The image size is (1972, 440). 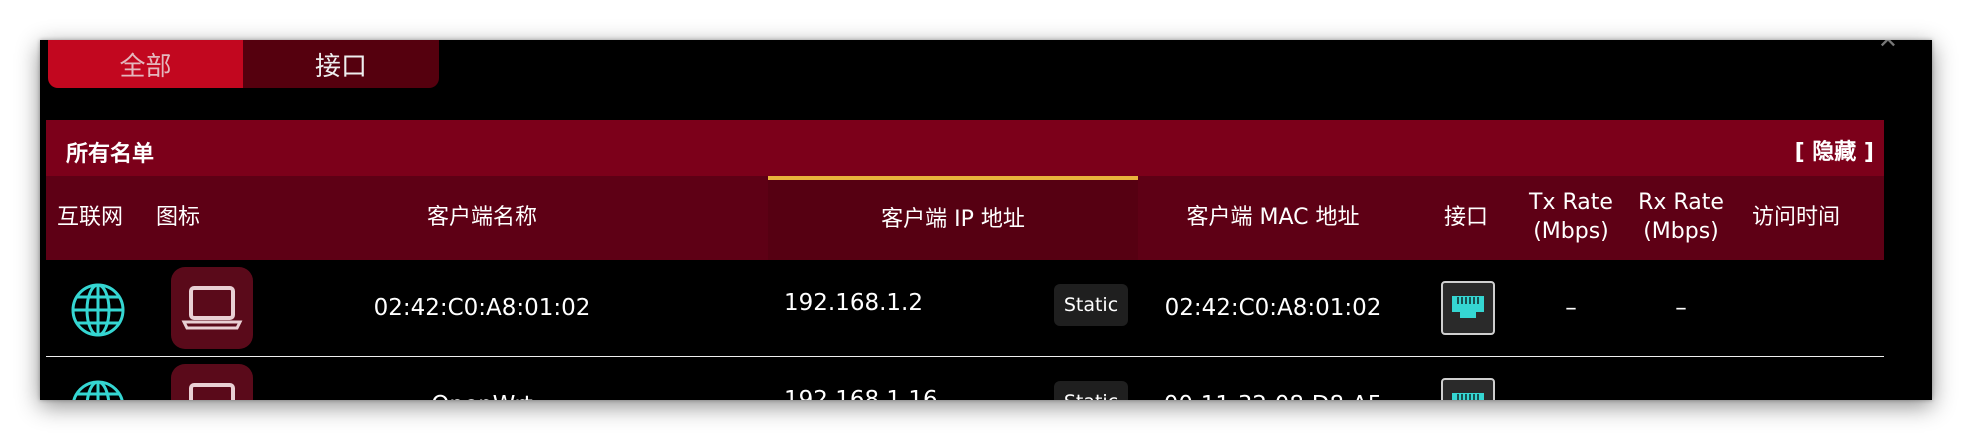 I want to click on col-interface: 接口, so click(x=1466, y=218).